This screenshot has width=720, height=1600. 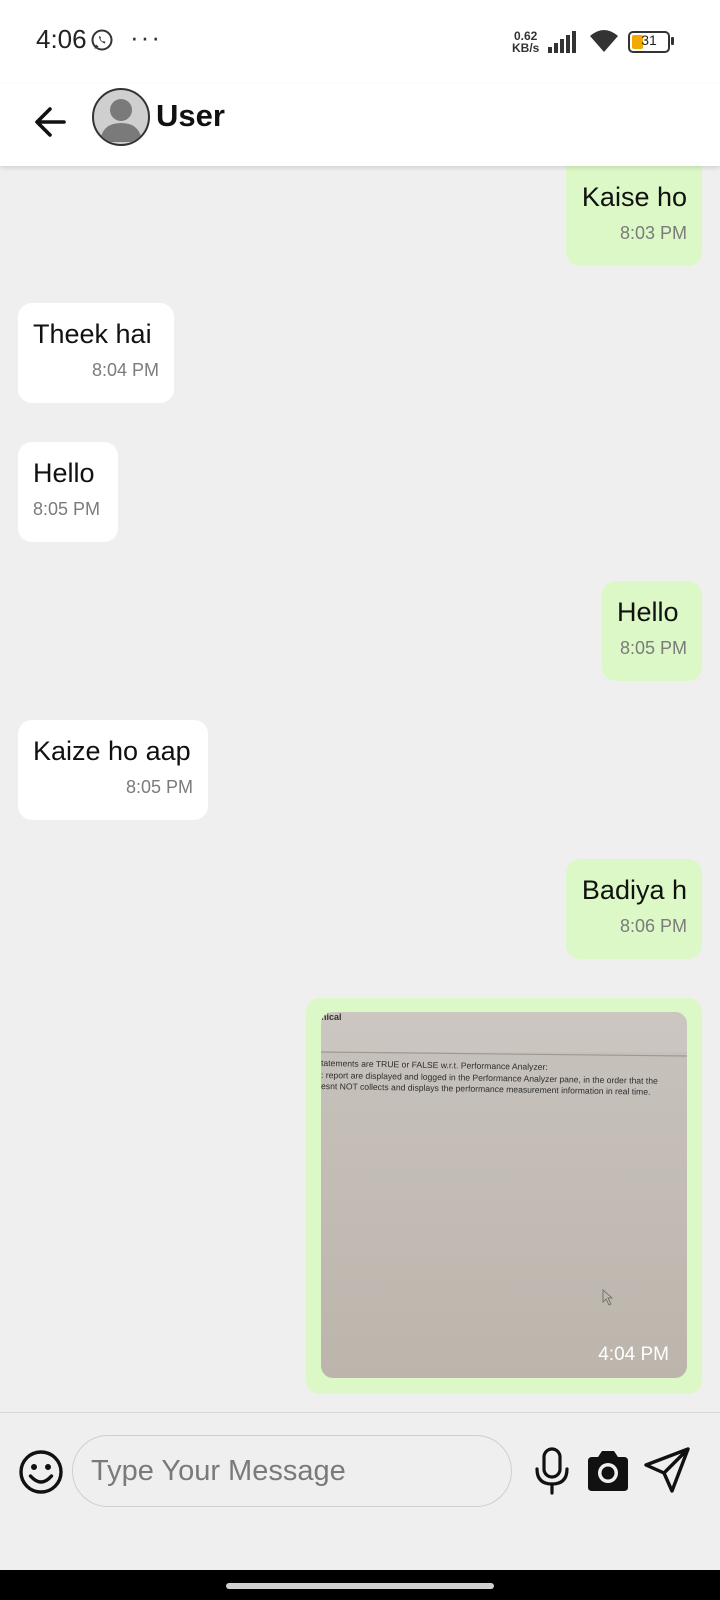 What do you see at coordinates (634, 216) in the screenshot?
I see `message-bubble-outgoing: Kaise ho 8:03 PM` at bounding box center [634, 216].